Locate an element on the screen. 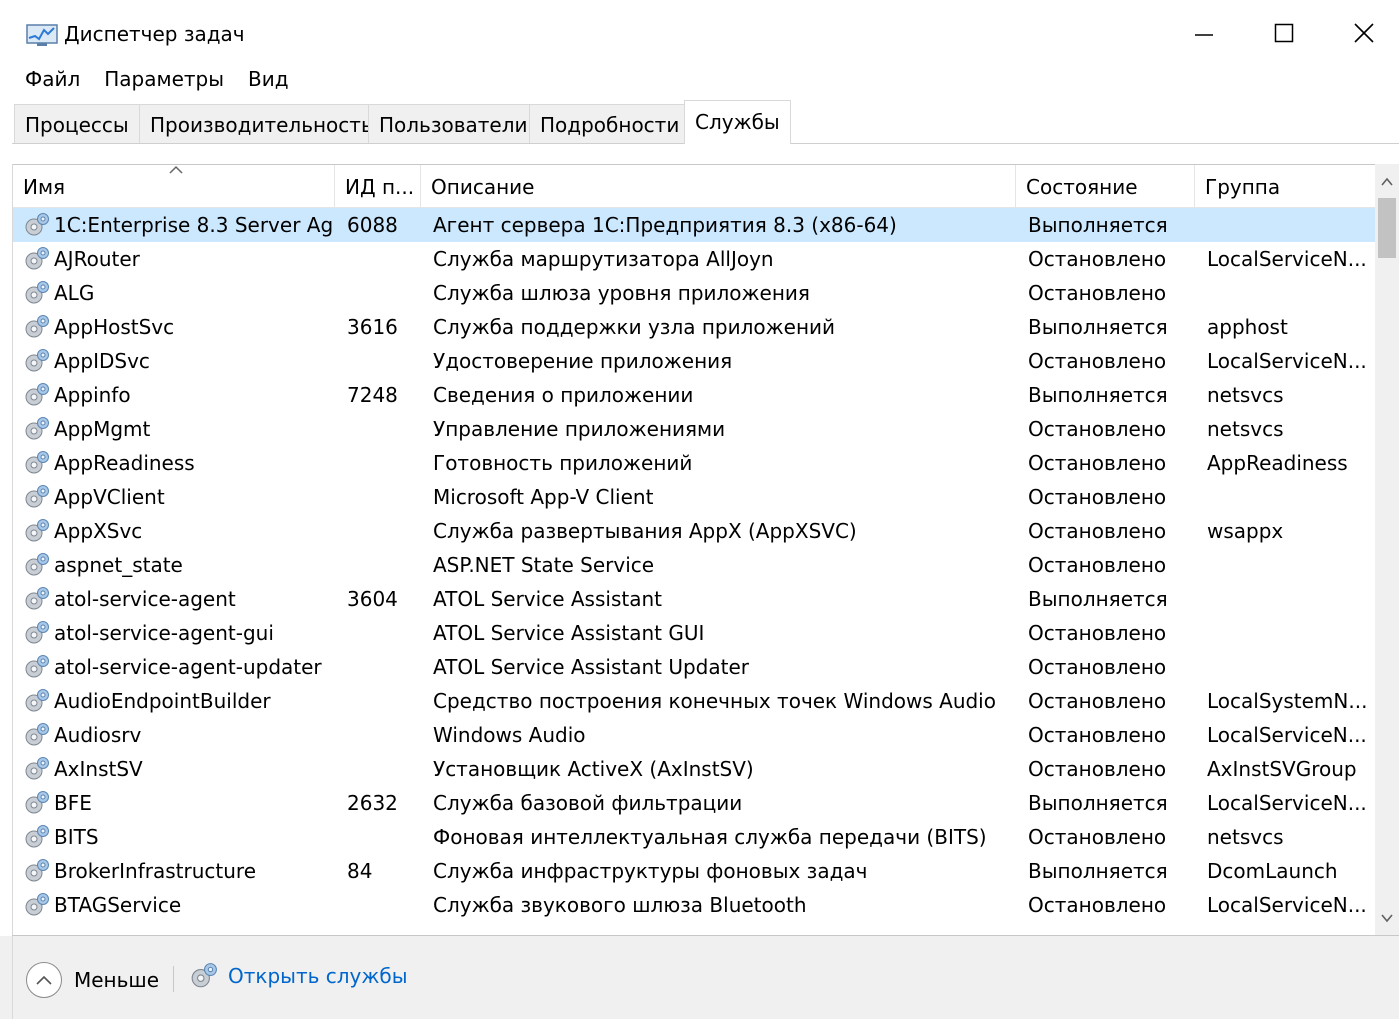 The image size is (1399, 1019). service-description: Служба маршрутизатора AllJoyn is located at coordinates (603, 259).